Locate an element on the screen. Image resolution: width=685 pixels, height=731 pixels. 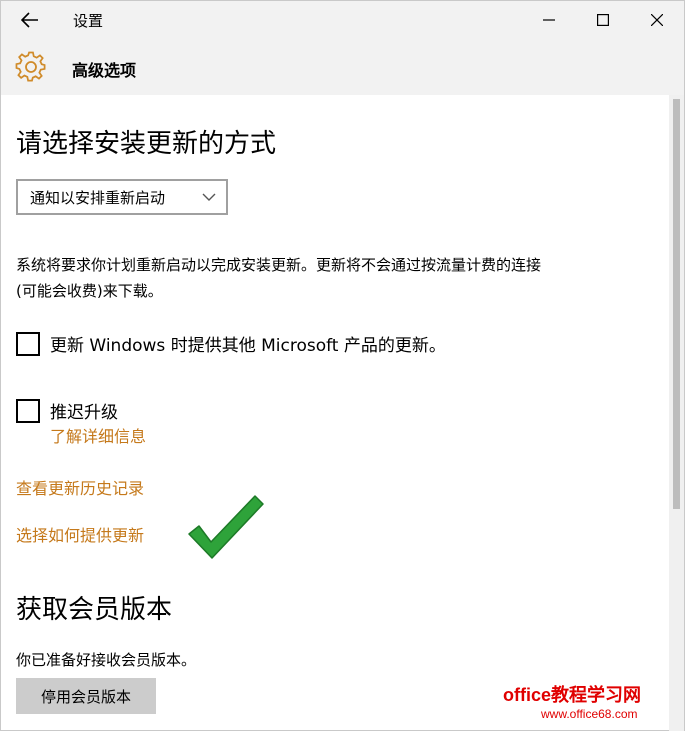
defer-upgrades-checkbox is located at coordinates (28, 410).